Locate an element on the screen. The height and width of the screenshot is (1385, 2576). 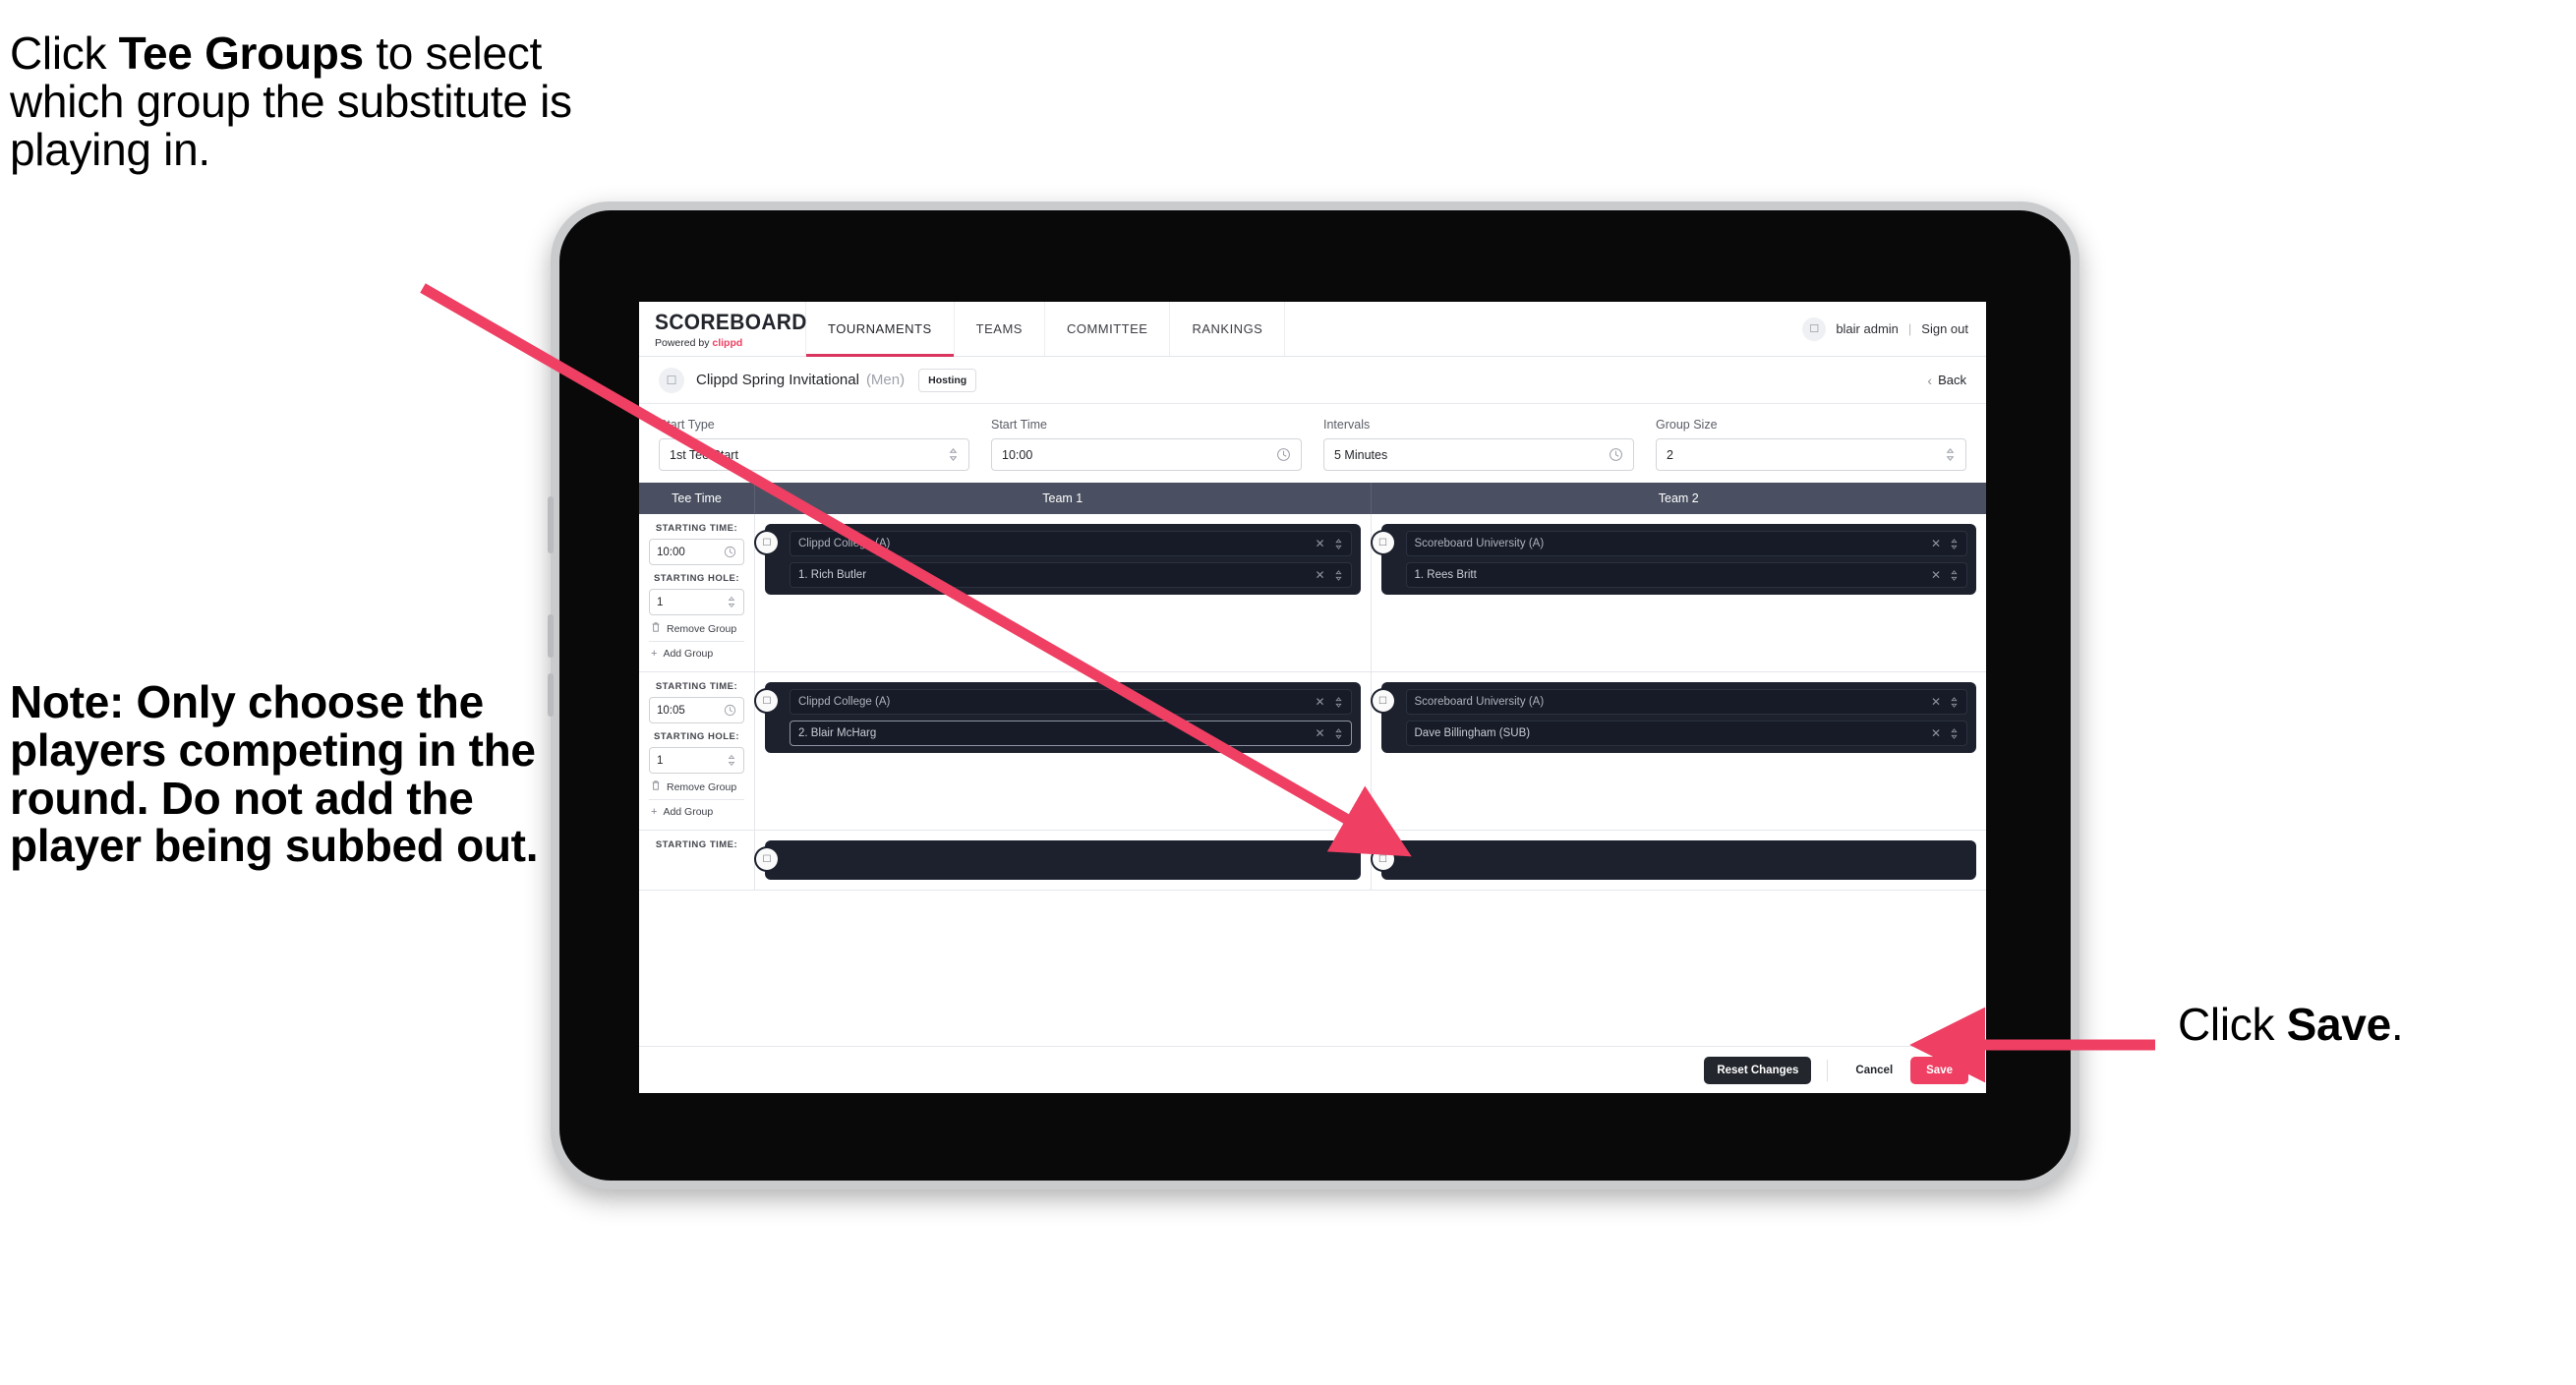
column-header-tee-time: Tee Time is located at coordinates (697, 498).